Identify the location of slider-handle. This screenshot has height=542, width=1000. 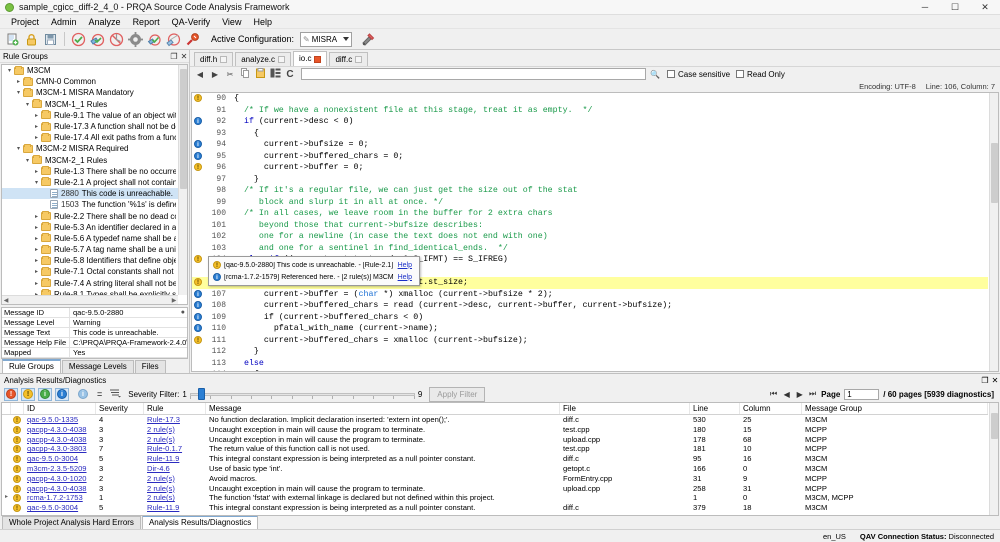
(201, 394).